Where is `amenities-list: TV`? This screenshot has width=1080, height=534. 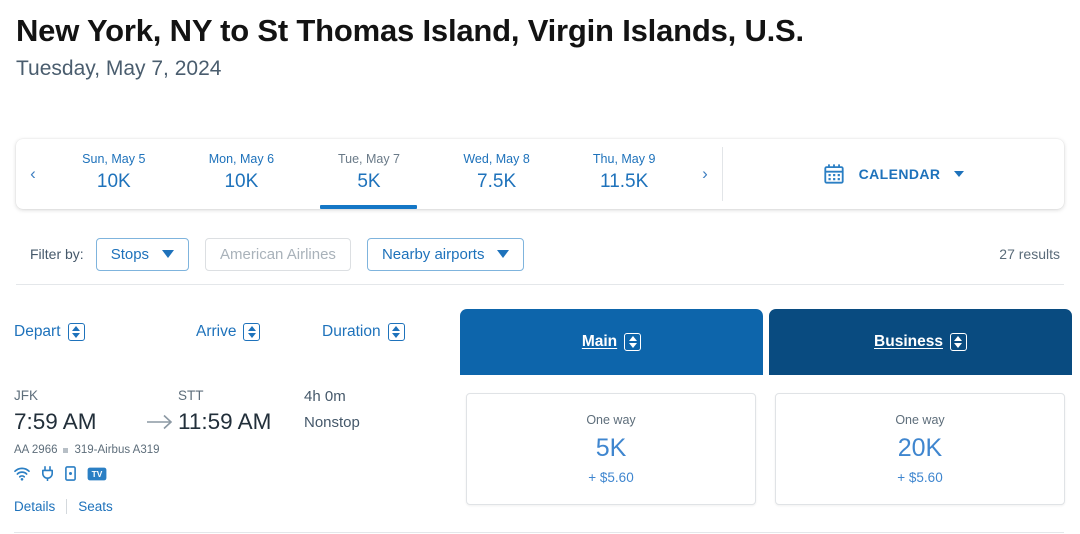
amenities-list: TV is located at coordinates (234, 473).